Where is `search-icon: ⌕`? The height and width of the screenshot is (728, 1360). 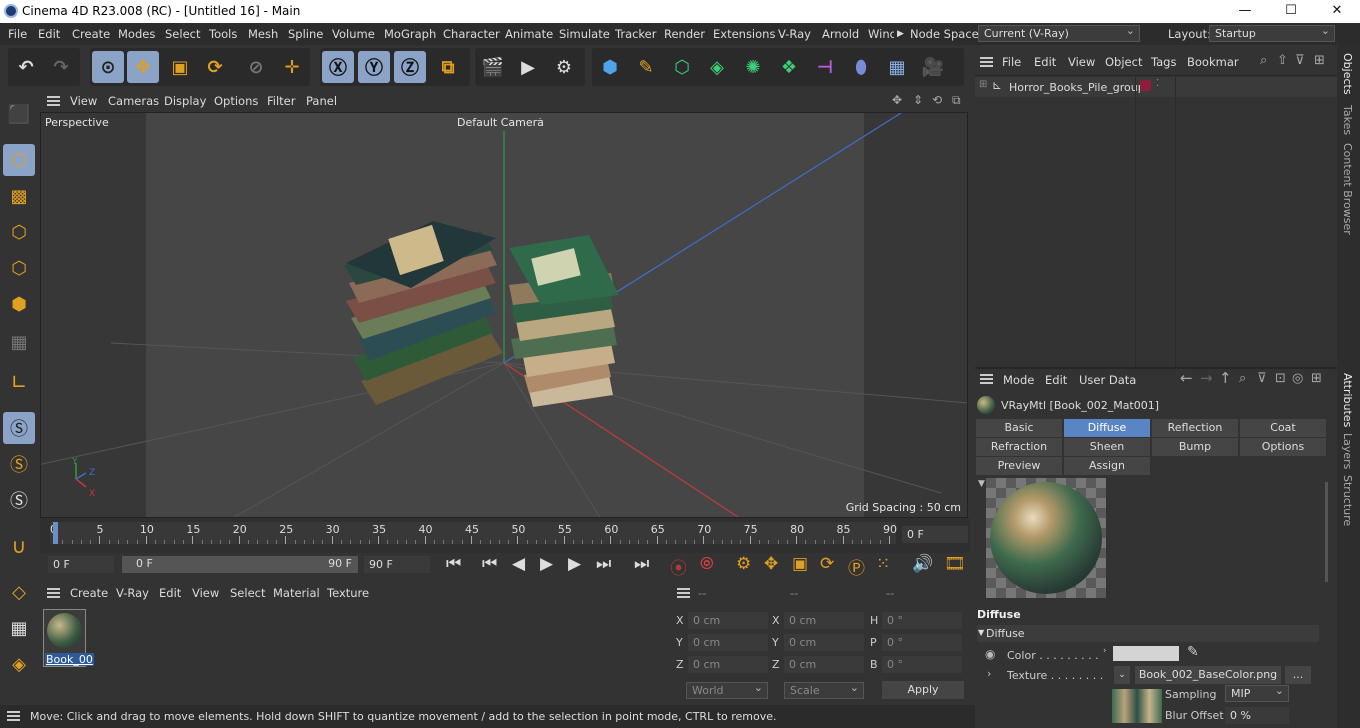 search-icon: ⌕ is located at coordinates (1263, 60).